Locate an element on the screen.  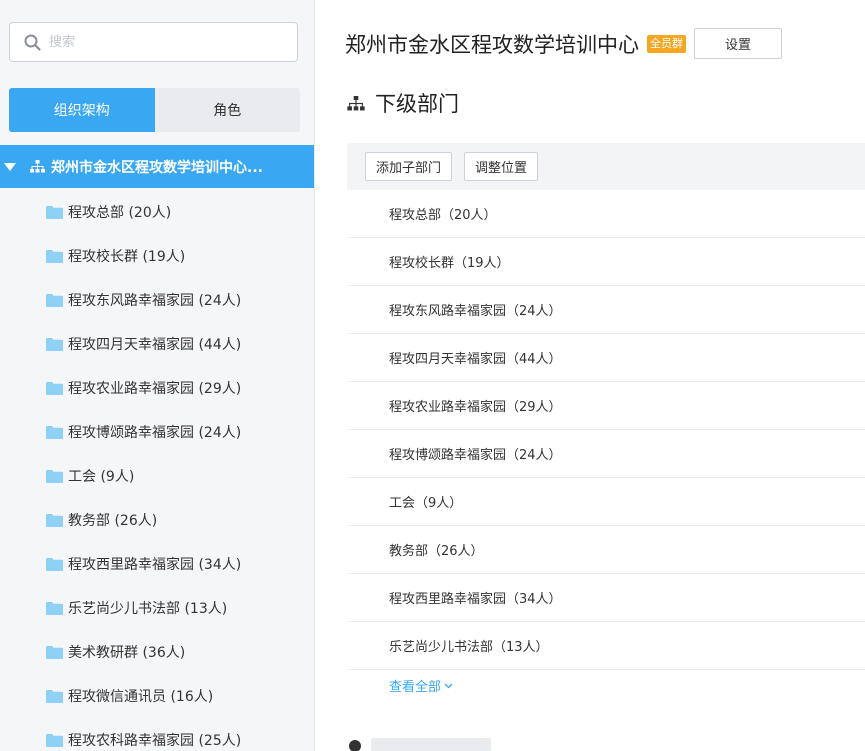
add-child-dept-button: 添加子部门 is located at coordinates (409, 166).